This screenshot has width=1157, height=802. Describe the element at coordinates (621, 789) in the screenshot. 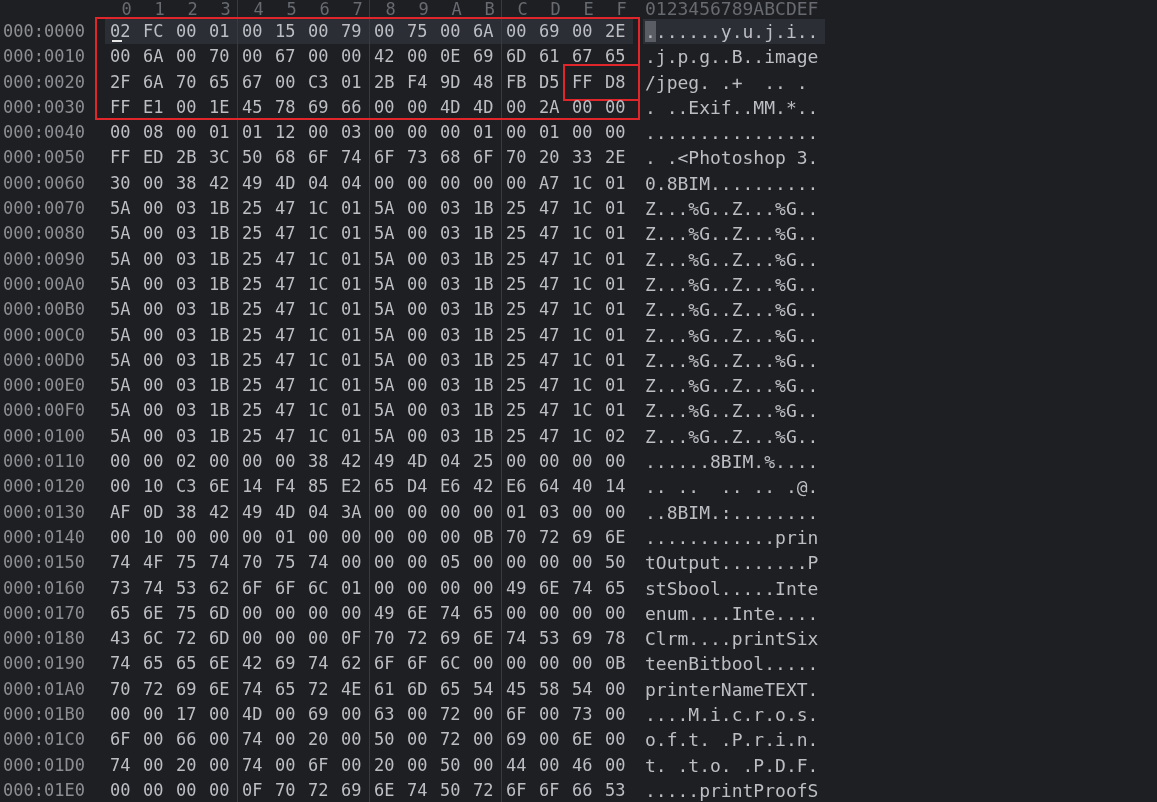

I see `hex-byte: 53` at that location.